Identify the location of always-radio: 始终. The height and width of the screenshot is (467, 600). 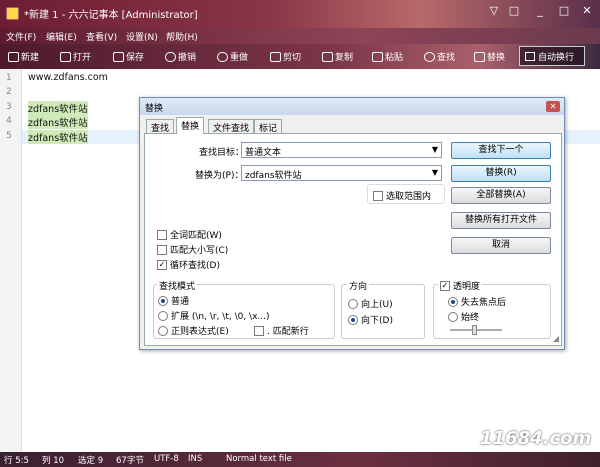
(463, 316).